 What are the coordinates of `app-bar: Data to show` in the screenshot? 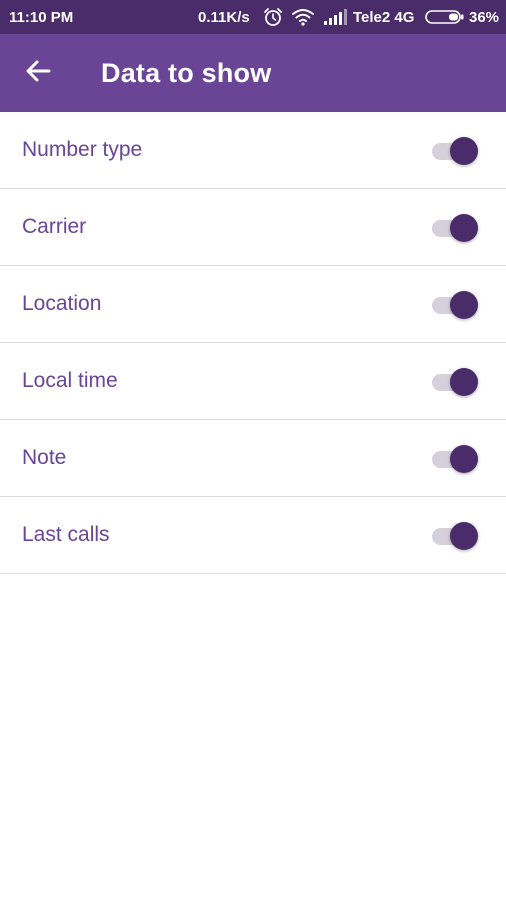 It's located at (253, 73).